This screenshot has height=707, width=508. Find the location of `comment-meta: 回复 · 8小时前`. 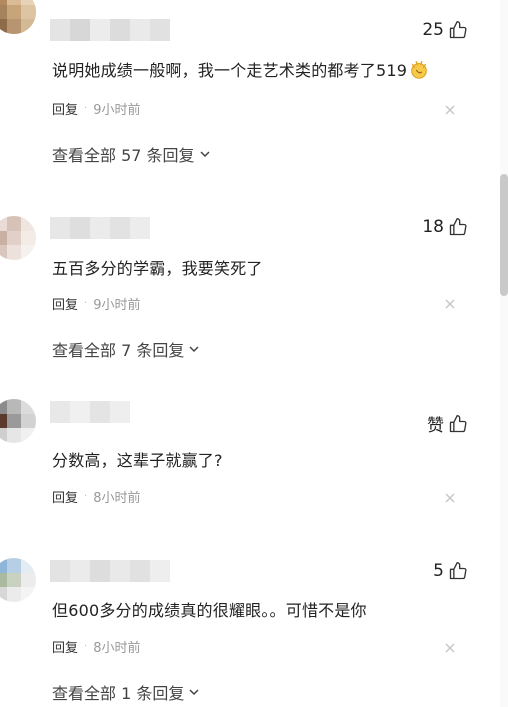

comment-meta: 回复 · 8小时前 is located at coordinates (96, 646).